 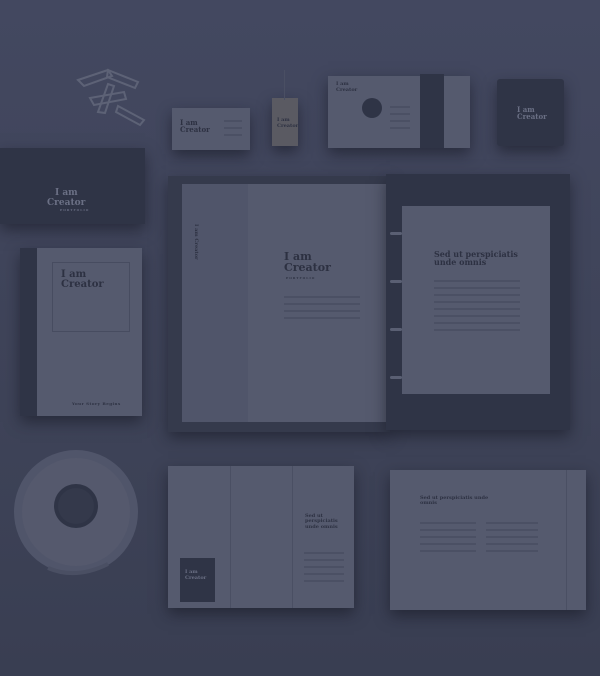 What do you see at coordinates (28, 332) in the screenshot?
I see `notebook-spine` at bounding box center [28, 332].